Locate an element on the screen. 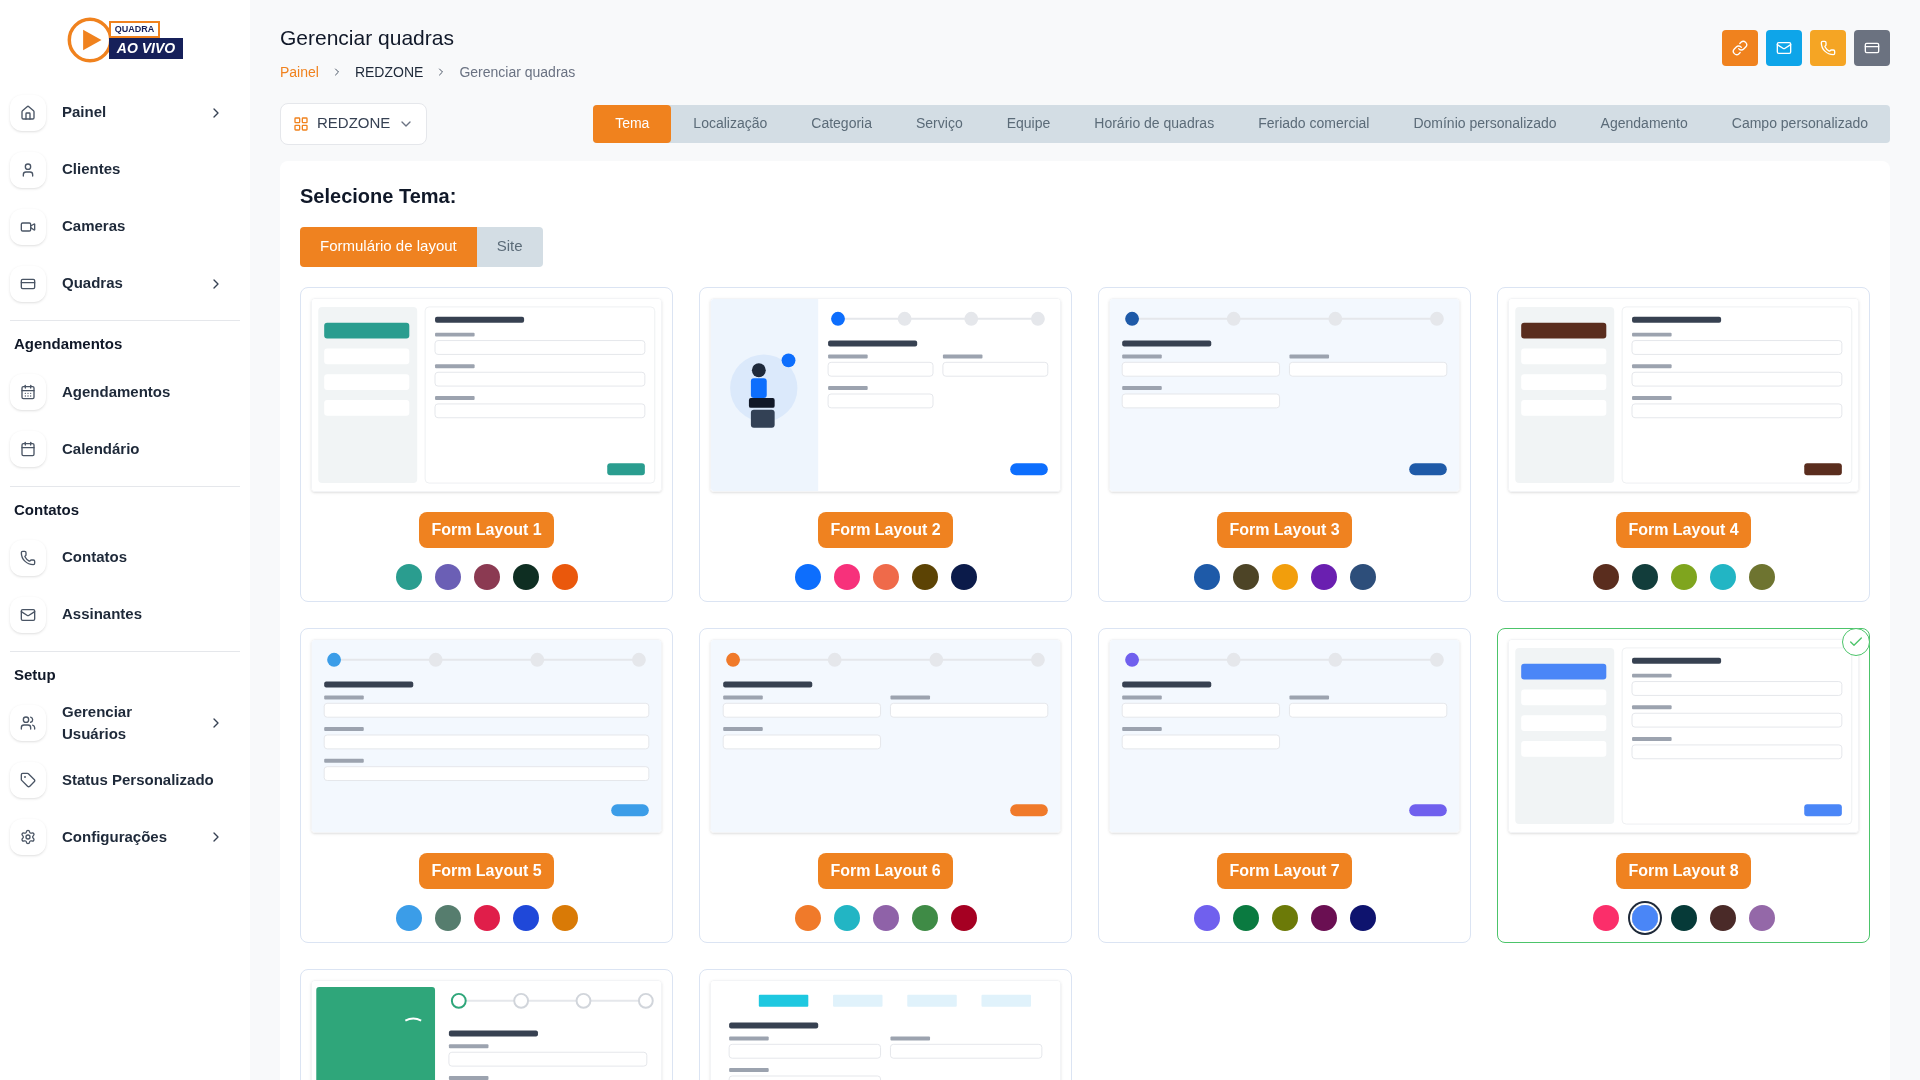 The image size is (1920, 1080). layout-name: Form Layout 7 is located at coordinates (1284, 870).